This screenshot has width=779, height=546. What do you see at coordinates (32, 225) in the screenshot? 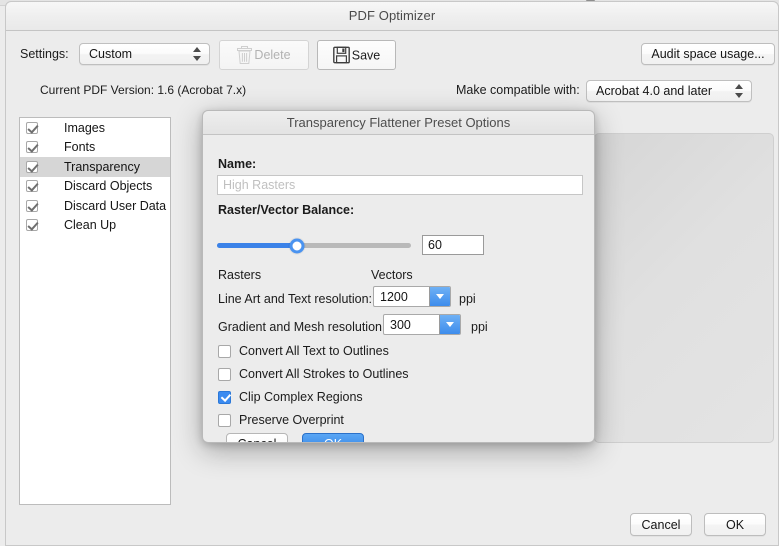
I see `checkbox-clean-up` at bounding box center [32, 225].